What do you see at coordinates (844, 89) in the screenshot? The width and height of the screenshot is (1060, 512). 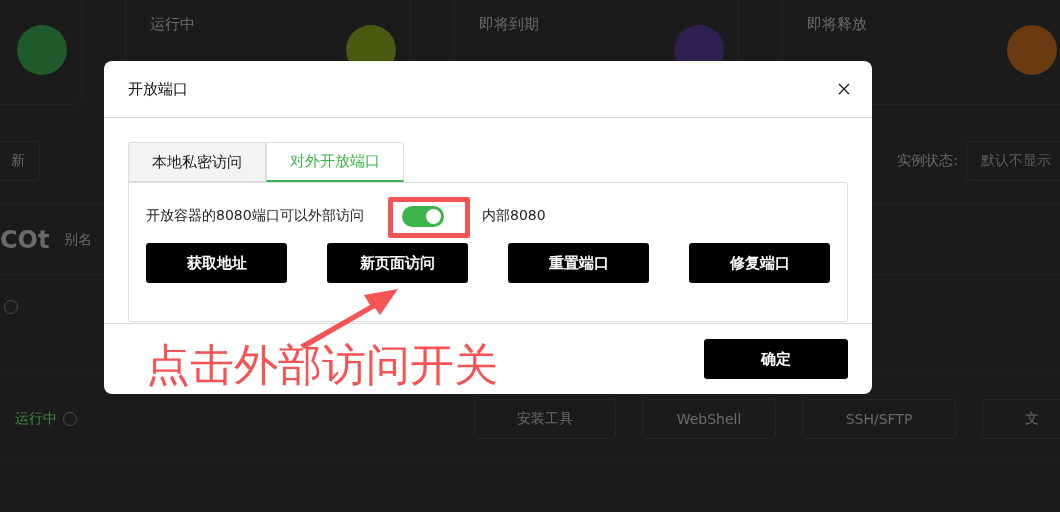 I see `close-icon` at bounding box center [844, 89].